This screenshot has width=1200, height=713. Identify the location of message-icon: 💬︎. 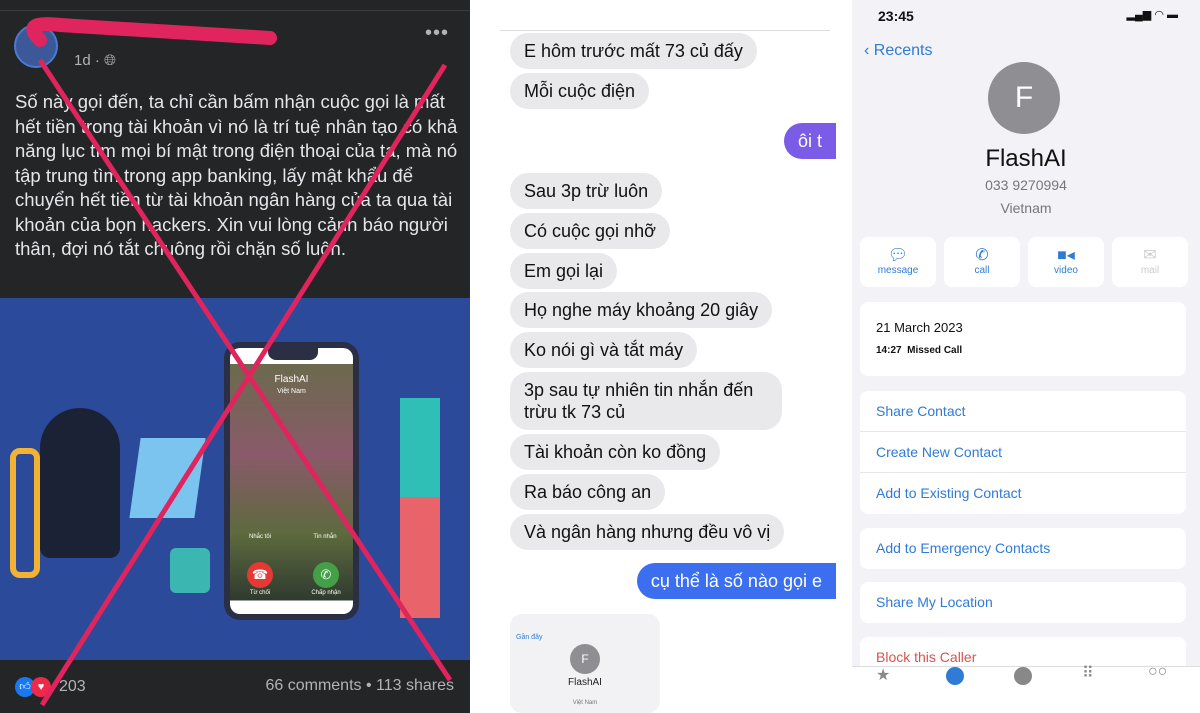
(898, 255).